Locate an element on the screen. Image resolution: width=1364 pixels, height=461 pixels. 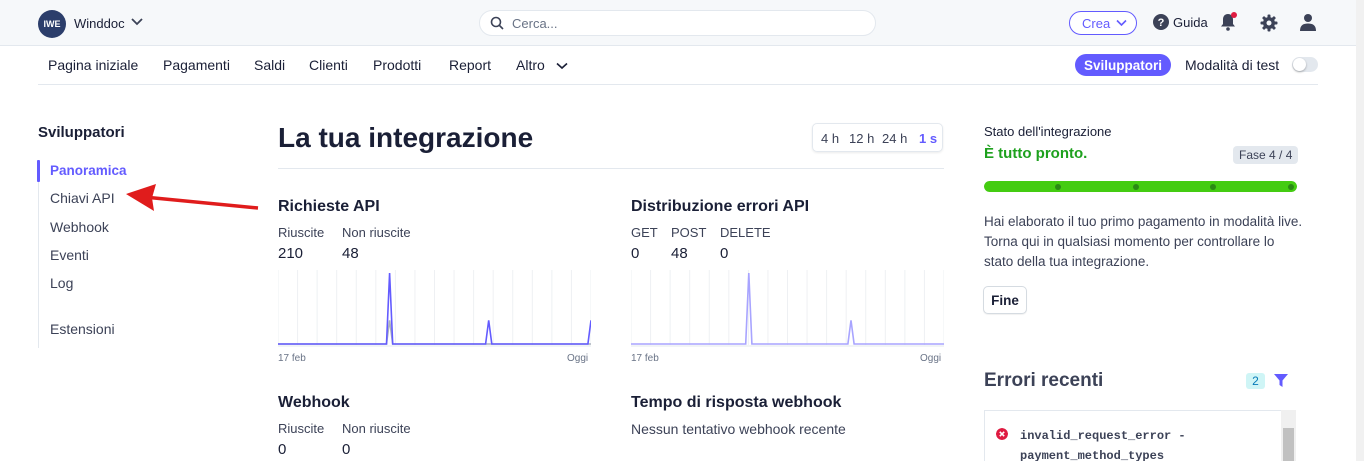
delete-value: 0 is located at coordinates (724, 253).